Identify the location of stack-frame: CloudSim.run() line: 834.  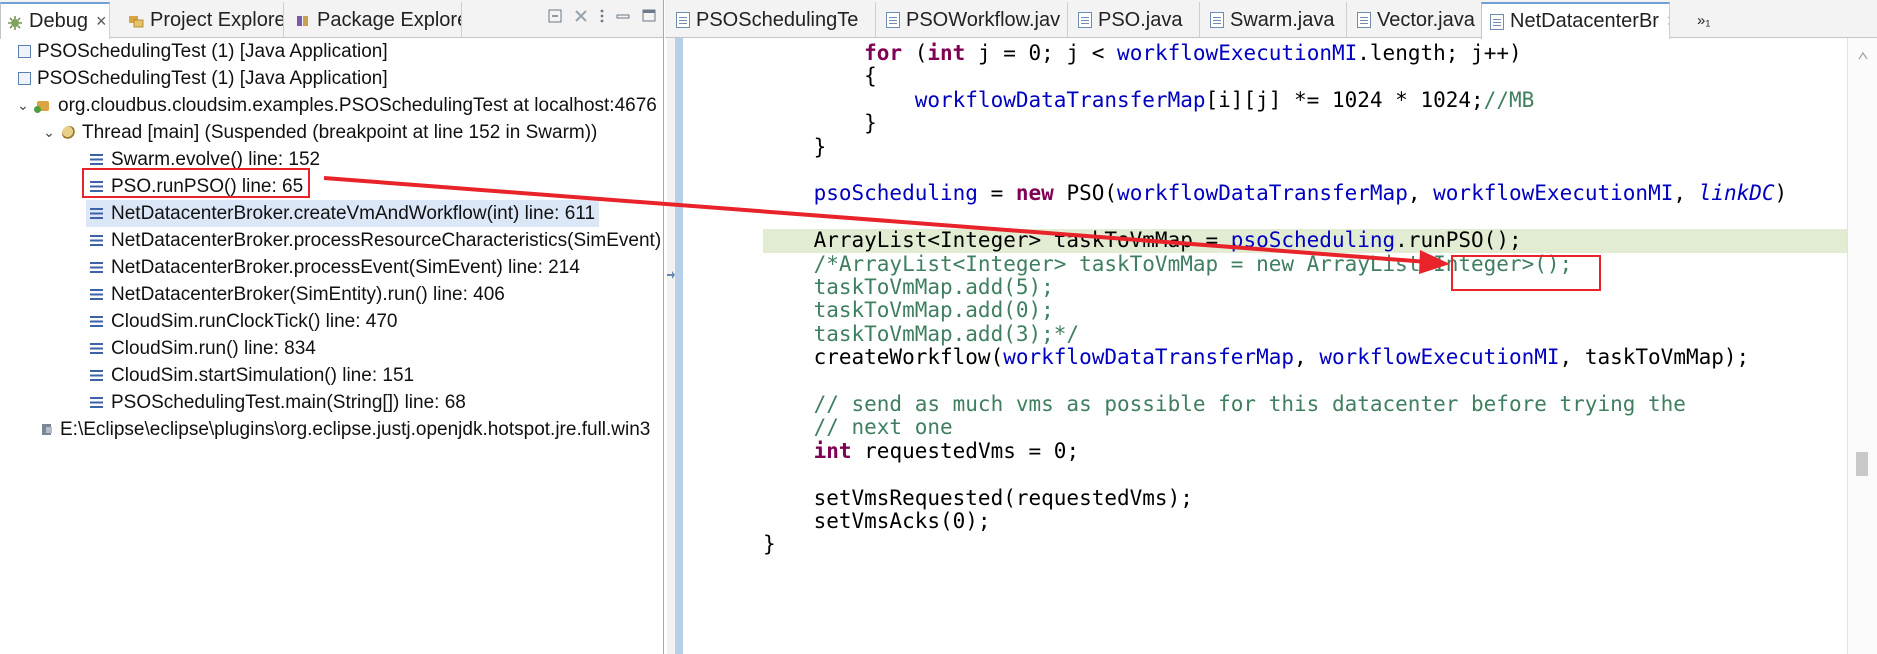
(203, 348).